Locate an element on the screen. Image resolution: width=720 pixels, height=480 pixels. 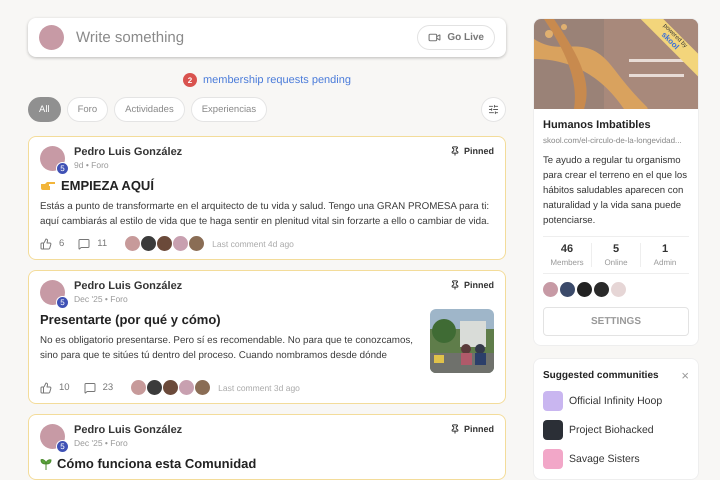
like-count: 10 is located at coordinates (64, 387).